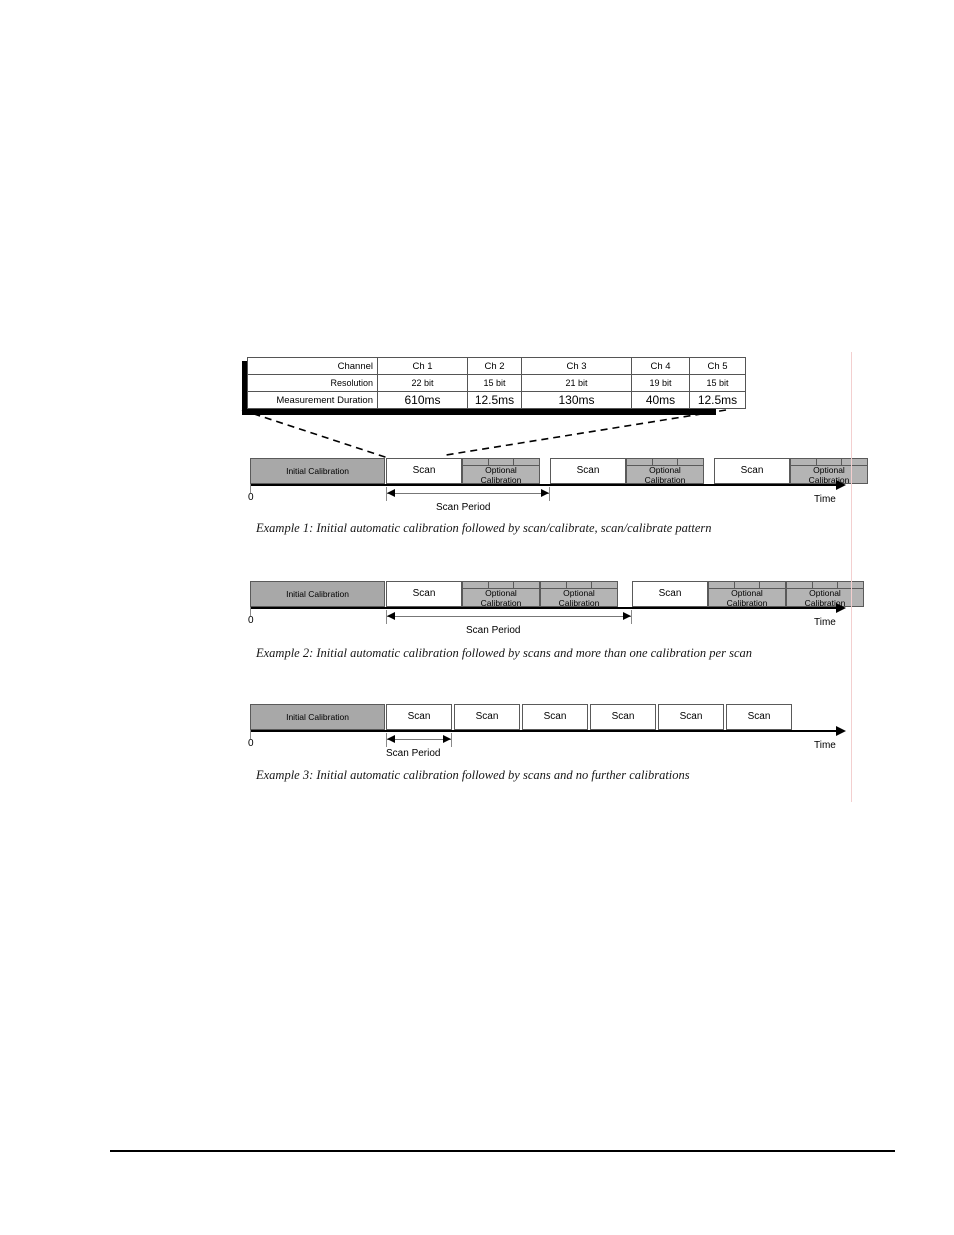 The height and width of the screenshot is (1235, 954). Describe the element at coordinates (660, 383) in the screenshot. I see `cell-resolution-ch4: 19 bit` at that location.